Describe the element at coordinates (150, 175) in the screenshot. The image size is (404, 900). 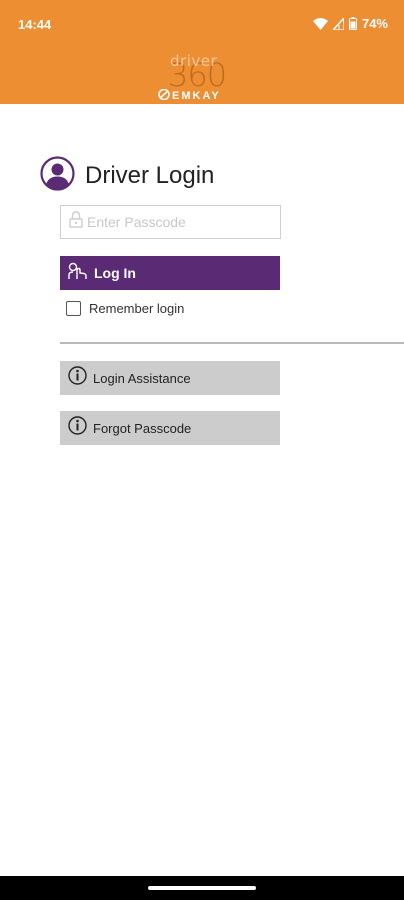
I see `page-title: Driver Login` at that location.